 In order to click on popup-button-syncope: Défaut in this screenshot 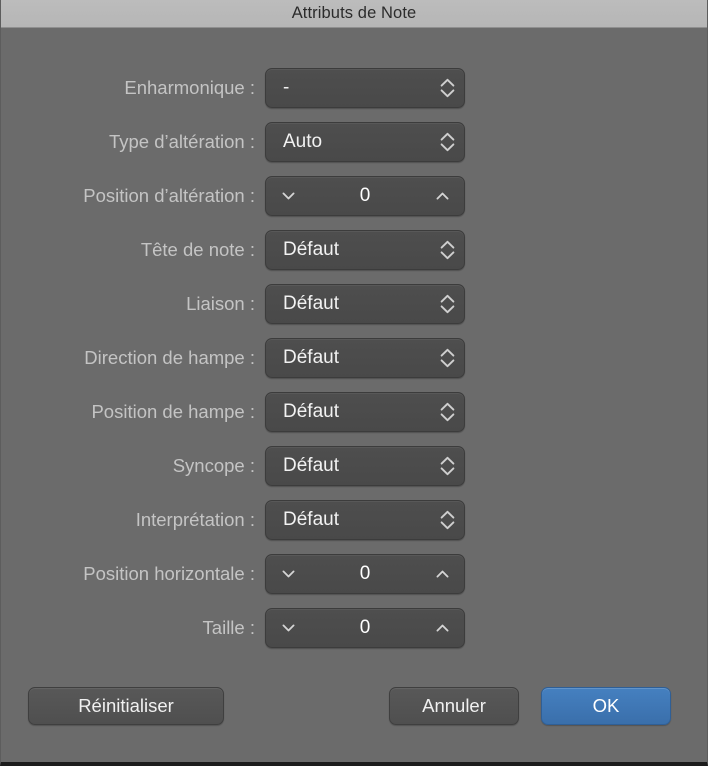, I will do `click(365, 466)`.